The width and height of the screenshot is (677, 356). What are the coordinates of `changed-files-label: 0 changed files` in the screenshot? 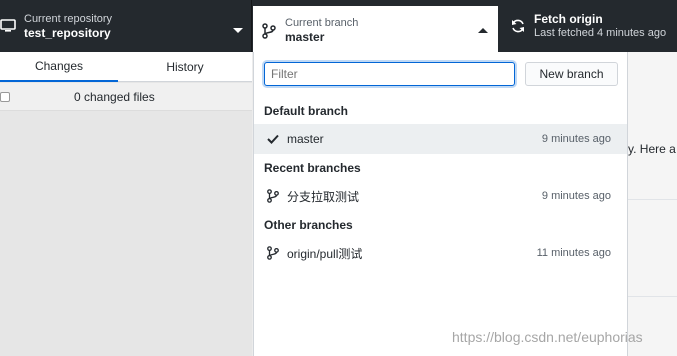 It's located at (114, 96).